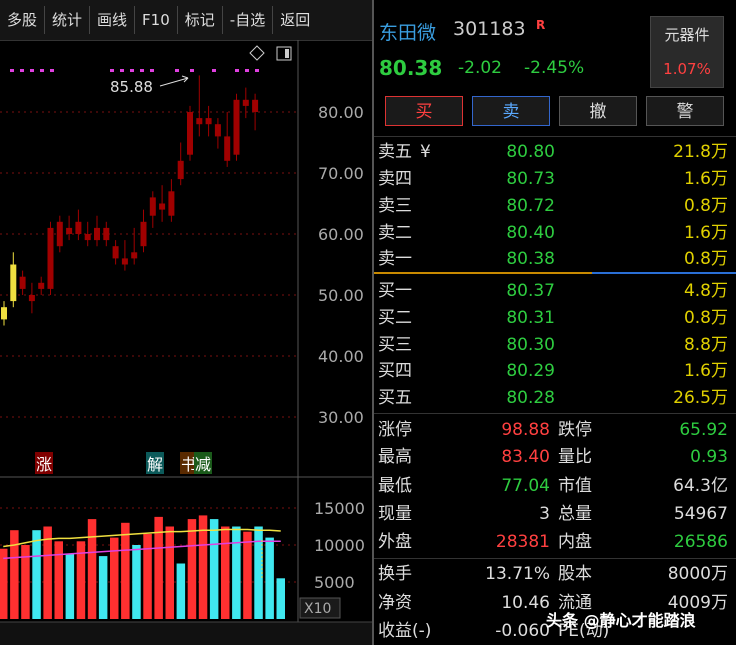 The height and width of the screenshot is (645, 736). I want to click on stat-label: 外盘, so click(395, 542).